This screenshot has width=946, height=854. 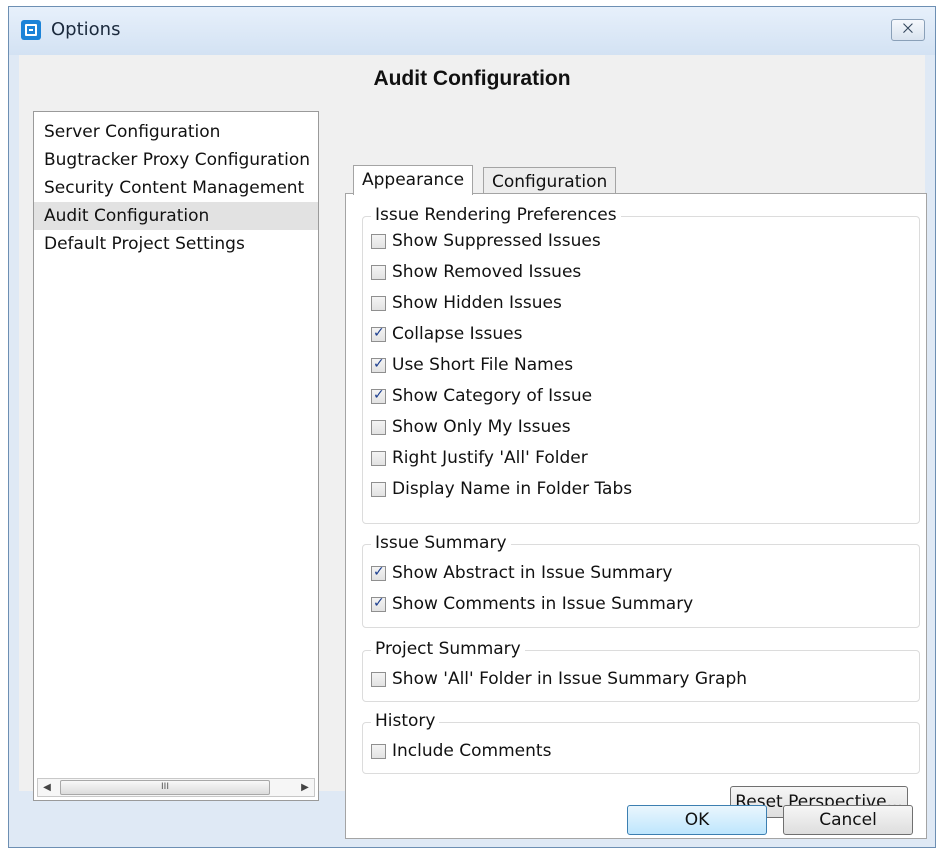 I want to click on option-label: Show Removed Issues, so click(x=487, y=272).